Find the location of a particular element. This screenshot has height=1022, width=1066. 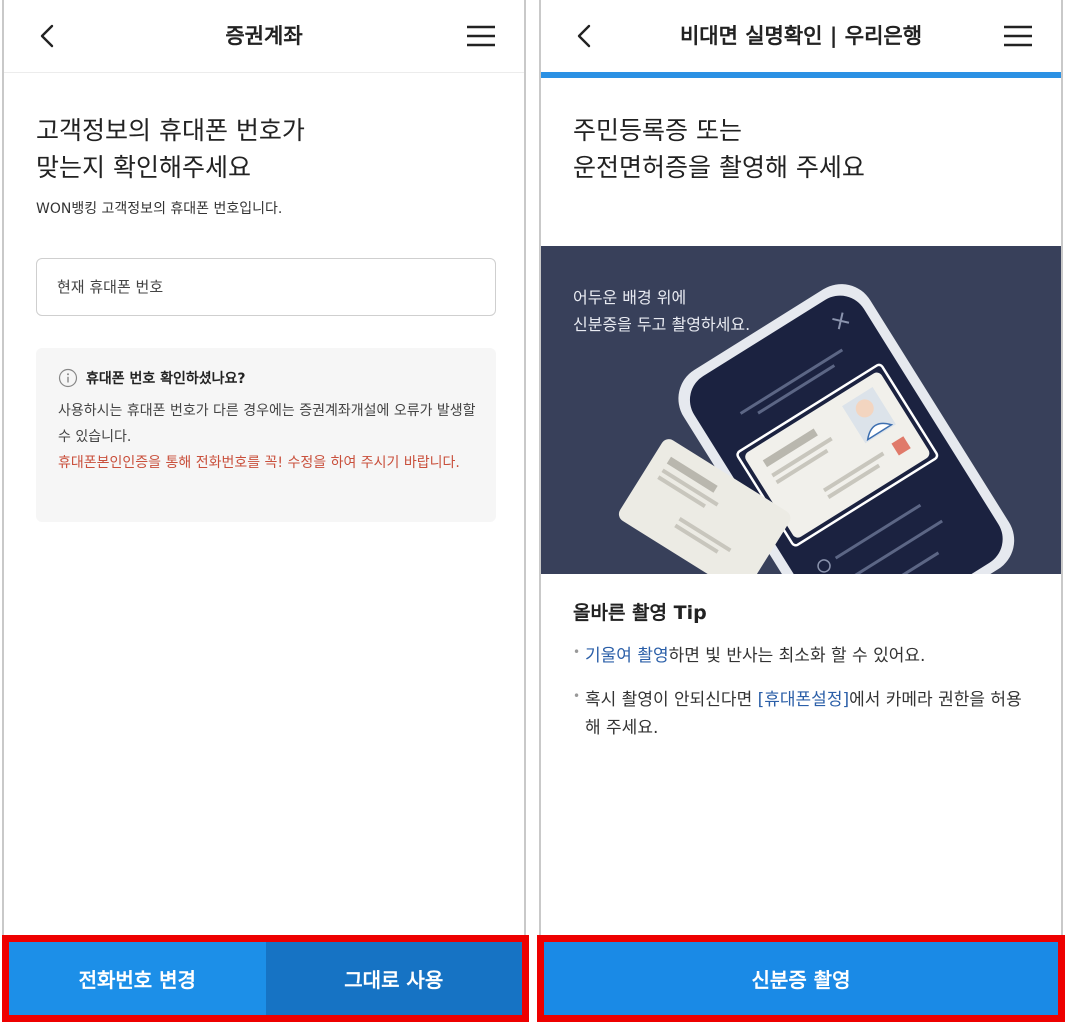

use-as-is-button: 그대로 사용 is located at coordinates (393, 978).